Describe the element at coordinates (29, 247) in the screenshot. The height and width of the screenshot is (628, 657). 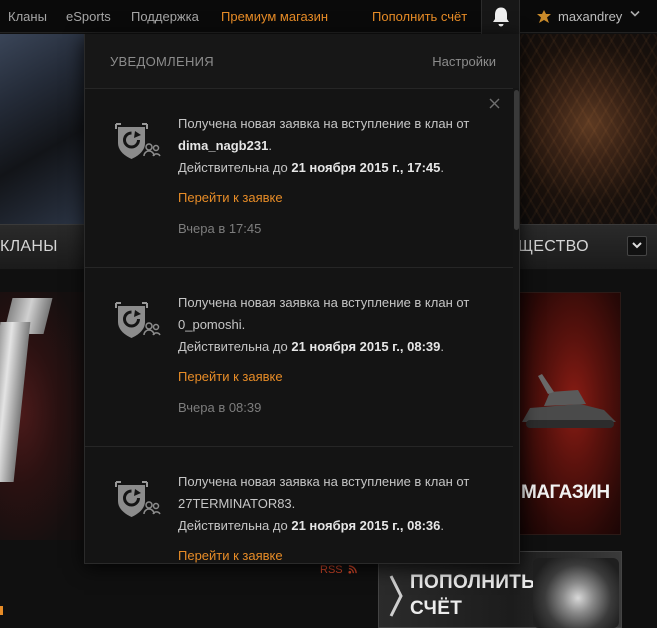
I see `section-clans-label: КЛАНЫ` at that location.